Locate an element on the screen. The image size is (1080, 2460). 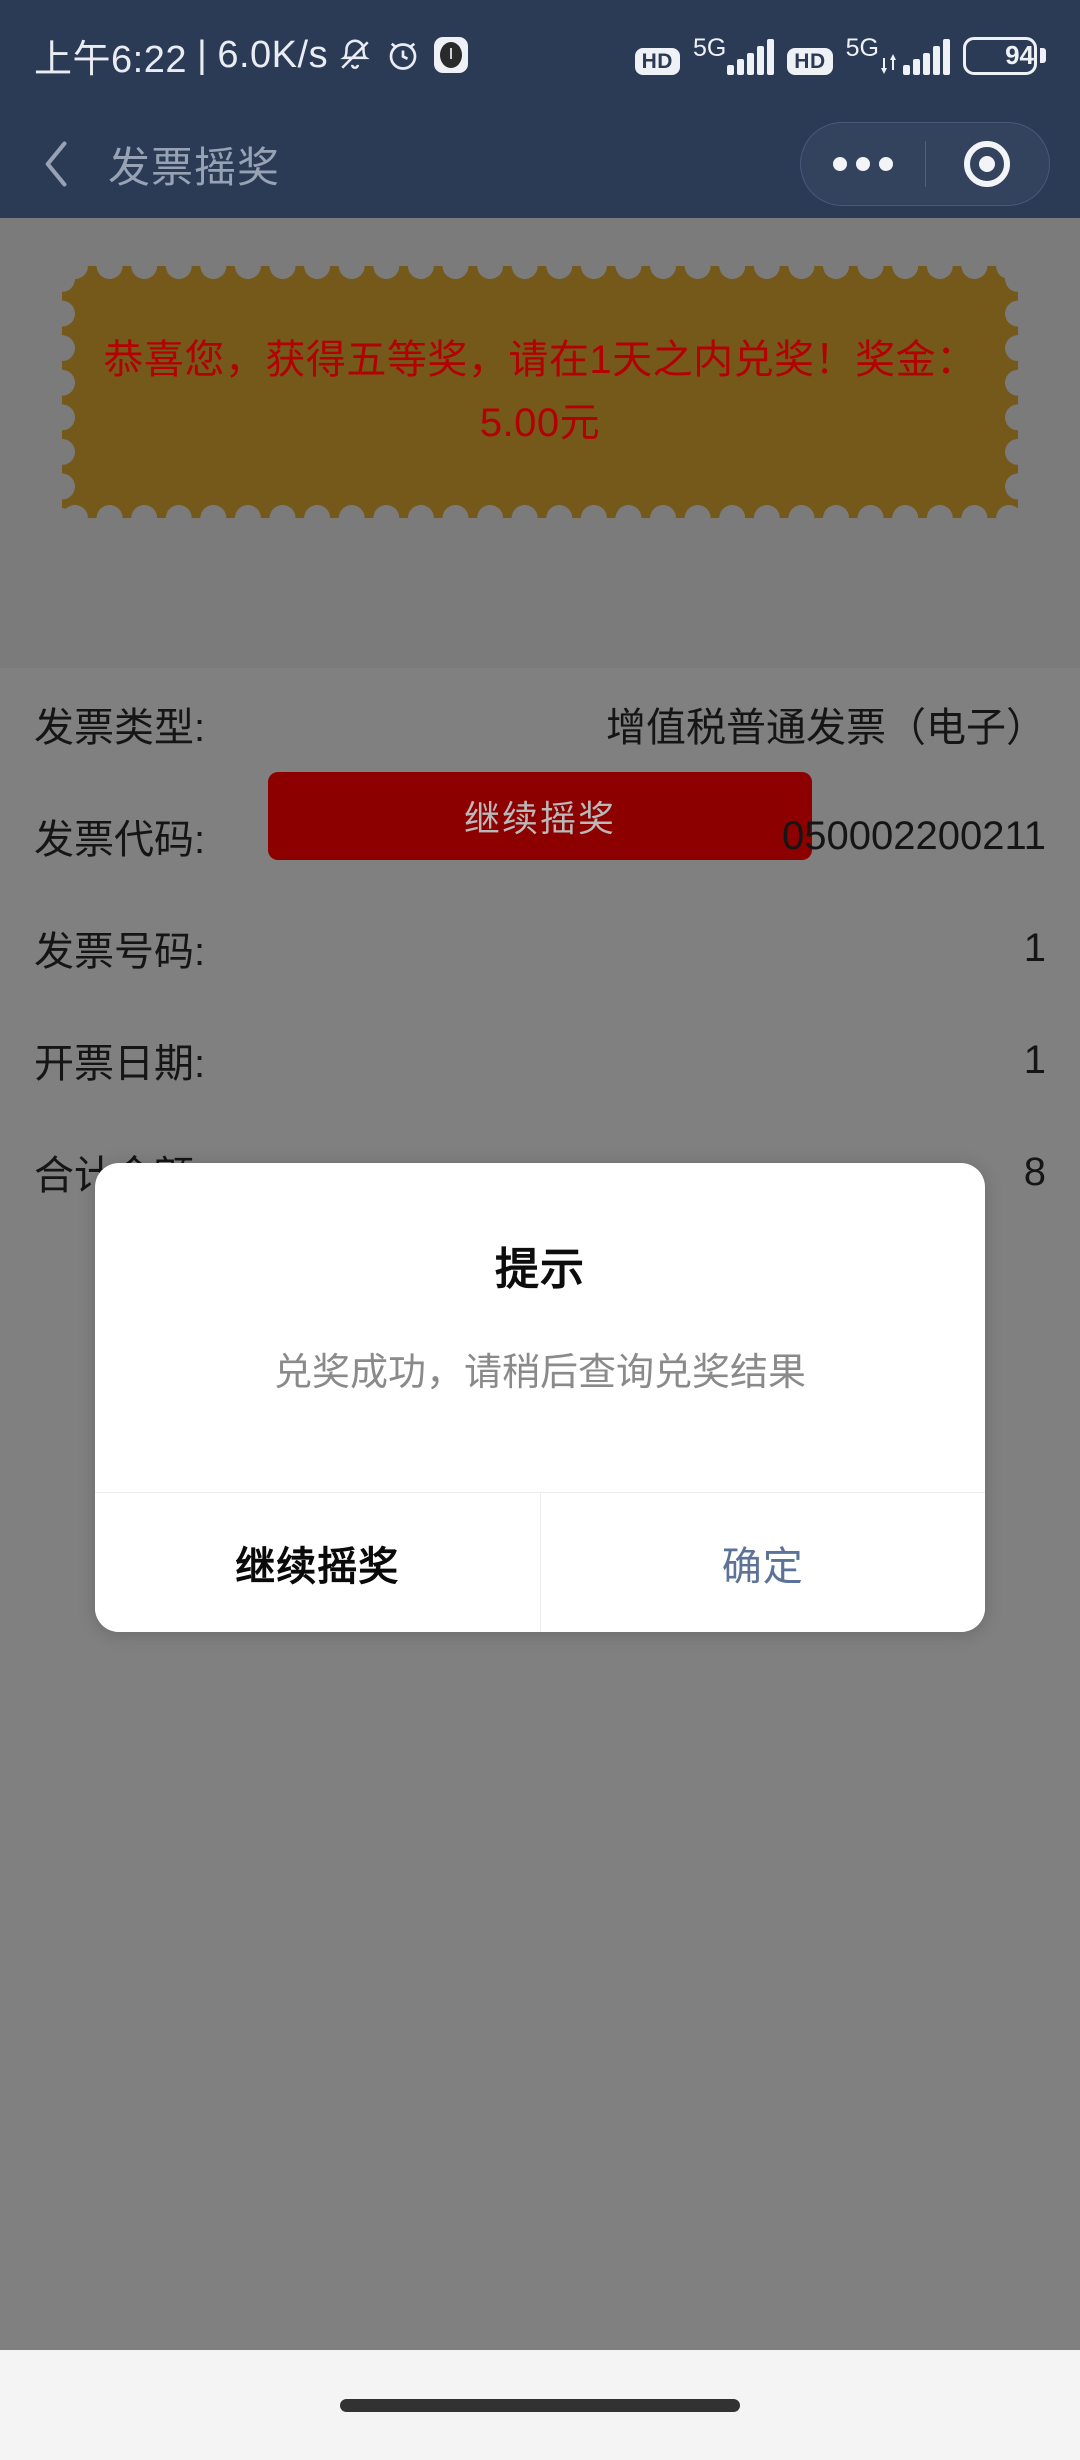
capsule-more-button is located at coordinates (863, 164).